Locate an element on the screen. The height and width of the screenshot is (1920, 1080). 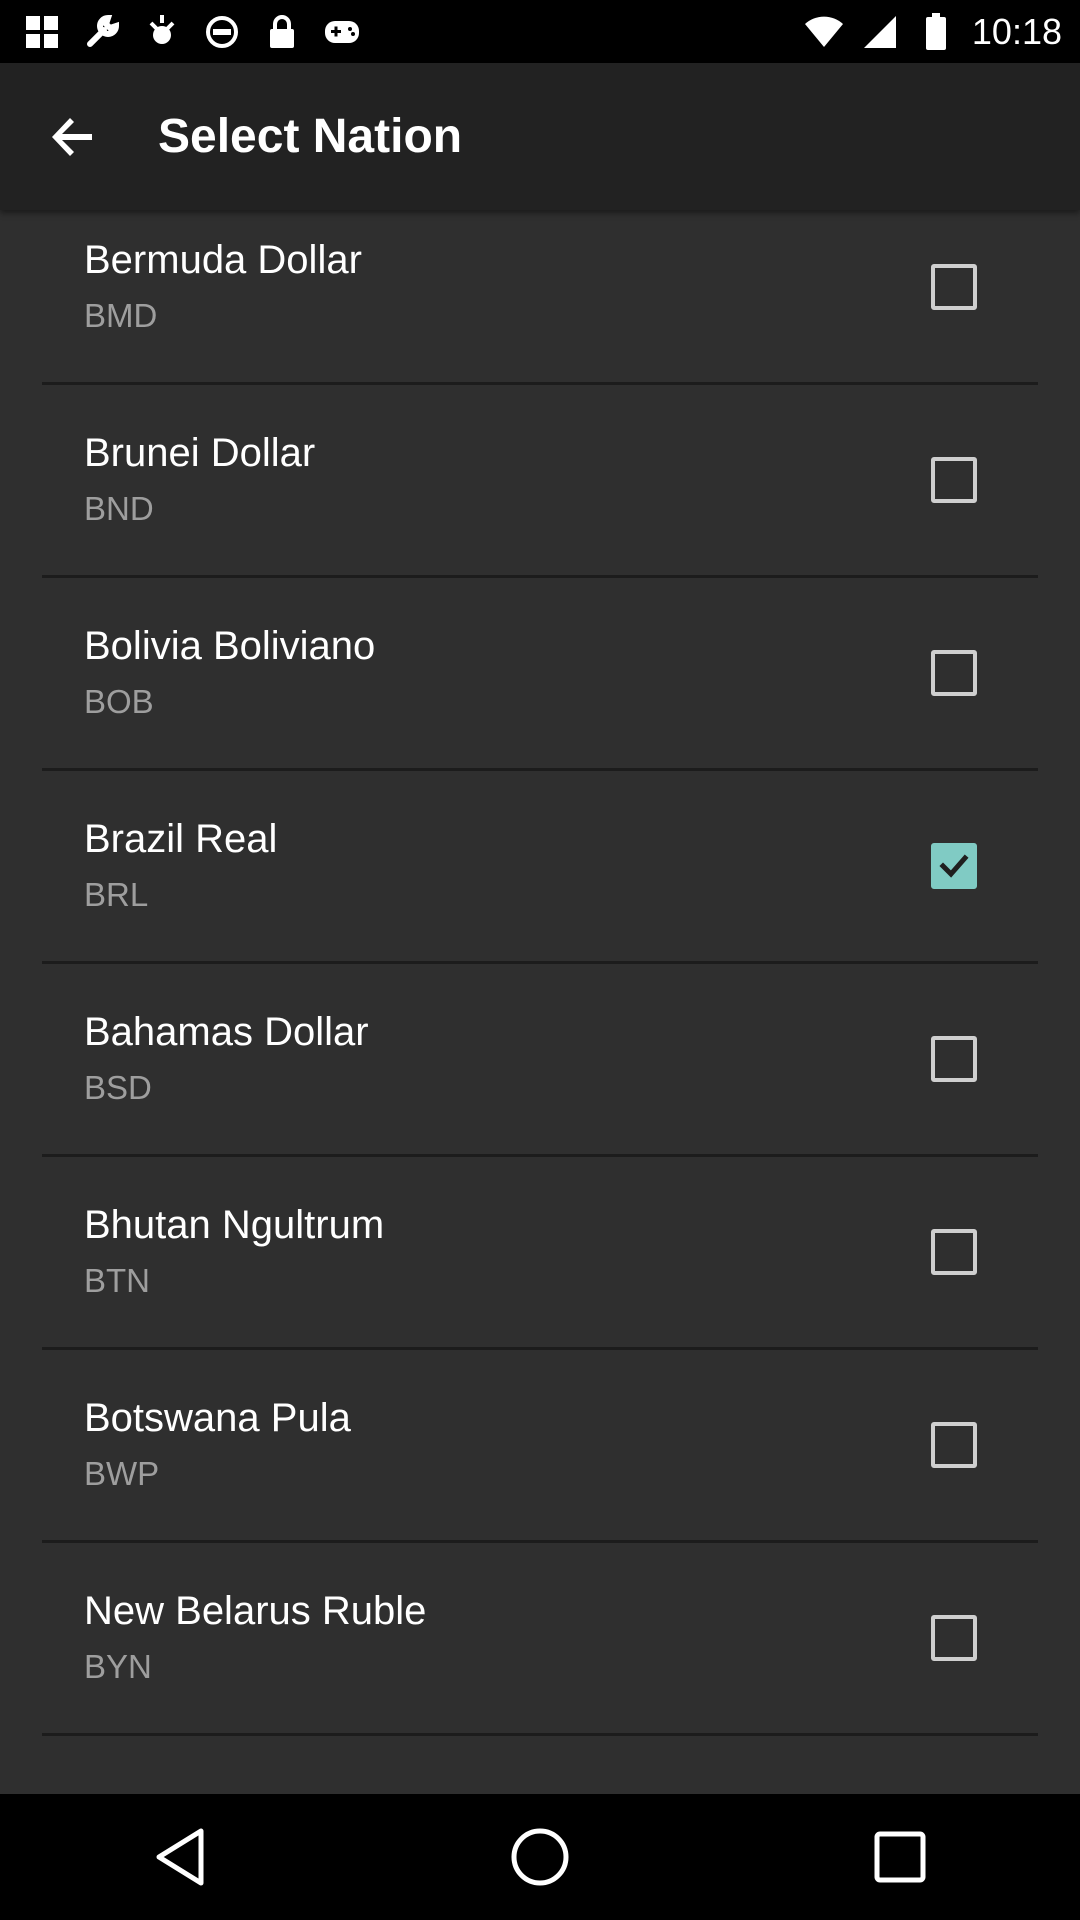
currency-code: BSD is located at coordinates (118, 1087).